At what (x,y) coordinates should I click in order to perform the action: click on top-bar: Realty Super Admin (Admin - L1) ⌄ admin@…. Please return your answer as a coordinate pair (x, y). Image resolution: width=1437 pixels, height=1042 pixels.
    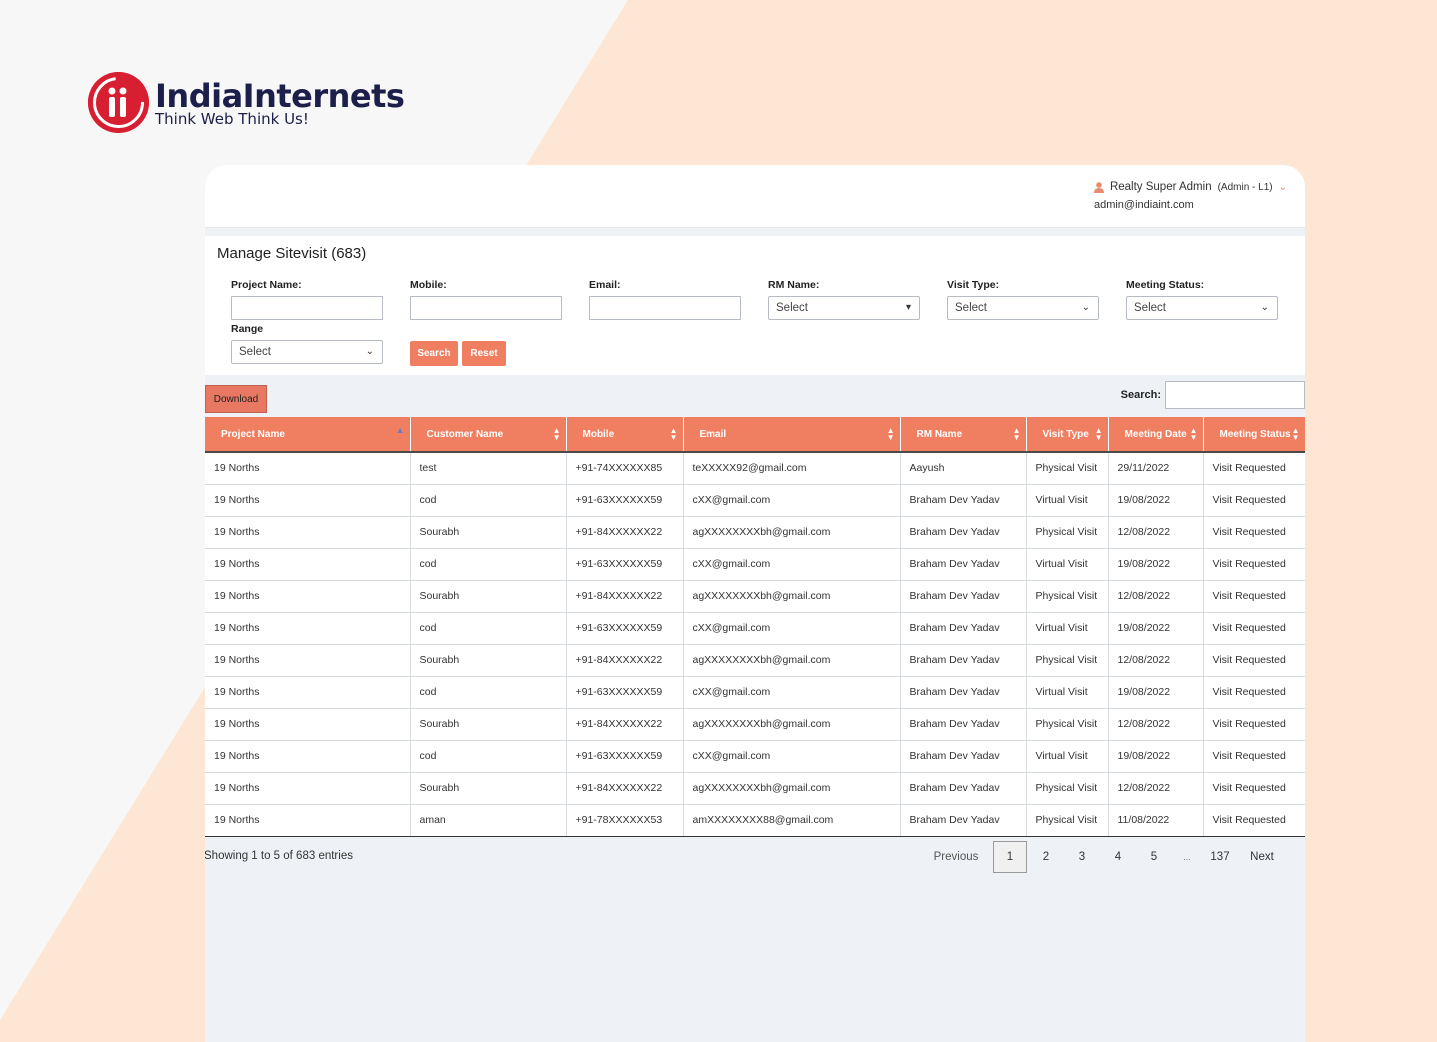
    Looking at the image, I should click on (755, 196).